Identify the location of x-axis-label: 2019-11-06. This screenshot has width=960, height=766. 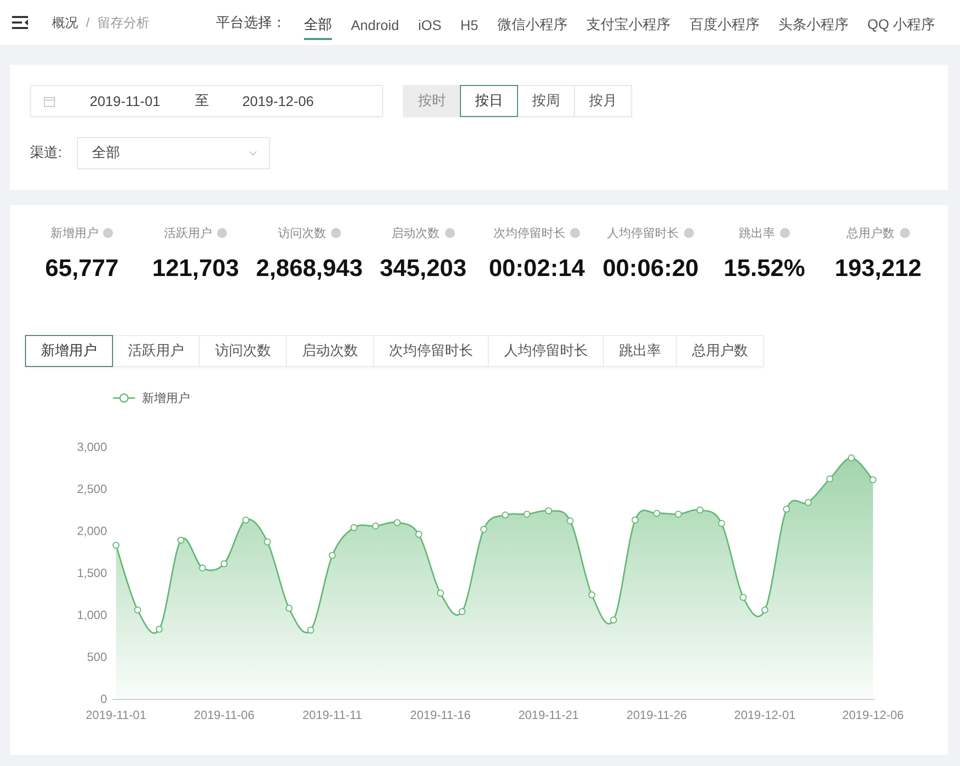
(224, 715).